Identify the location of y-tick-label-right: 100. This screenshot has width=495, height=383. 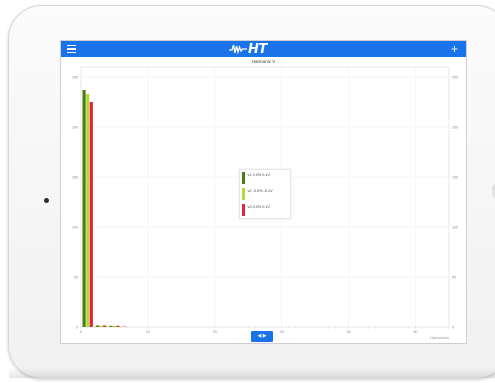
(455, 227).